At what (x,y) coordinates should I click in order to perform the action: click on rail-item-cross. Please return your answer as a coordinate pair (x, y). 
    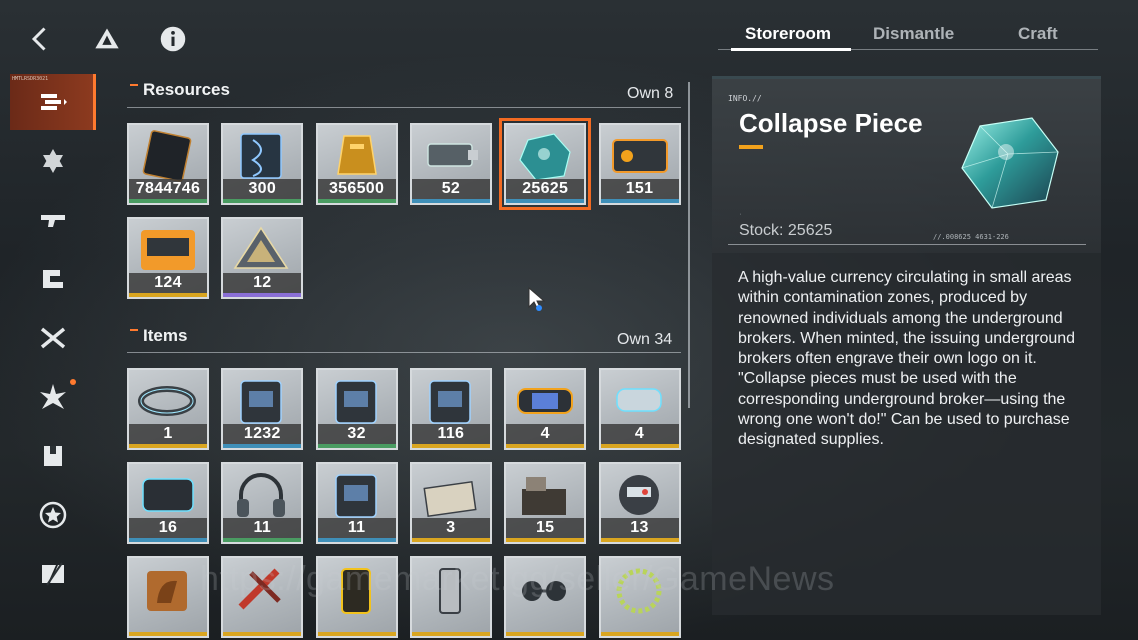
    Looking at the image, I should click on (53, 338).